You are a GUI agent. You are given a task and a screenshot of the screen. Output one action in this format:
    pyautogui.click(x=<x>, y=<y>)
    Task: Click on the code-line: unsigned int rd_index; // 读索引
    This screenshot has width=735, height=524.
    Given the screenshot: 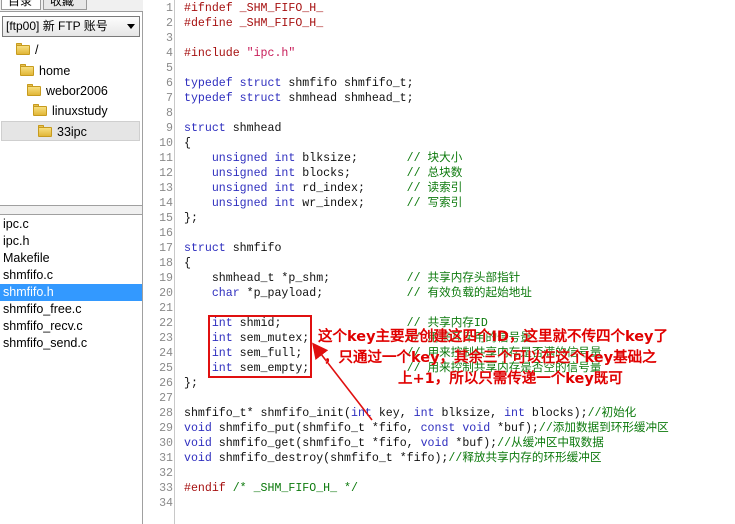 What is the action you would take?
    pyautogui.click(x=323, y=188)
    